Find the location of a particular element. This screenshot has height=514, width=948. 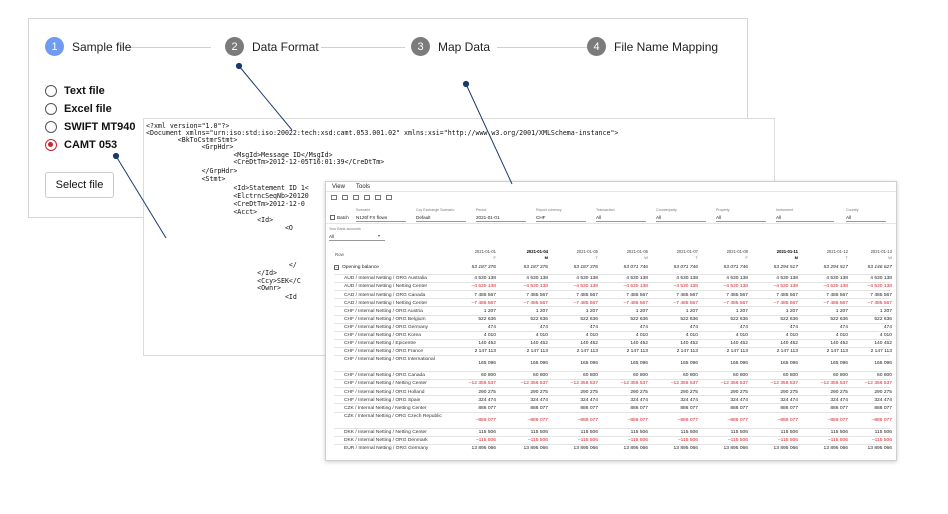

collapse-icon: − is located at coordinates (336, 268).